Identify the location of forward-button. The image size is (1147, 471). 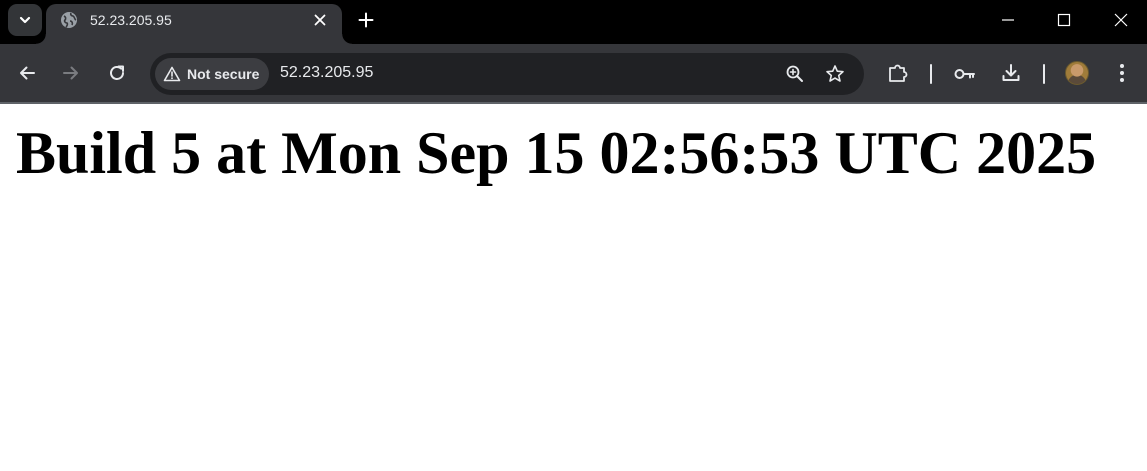
(71, 73).